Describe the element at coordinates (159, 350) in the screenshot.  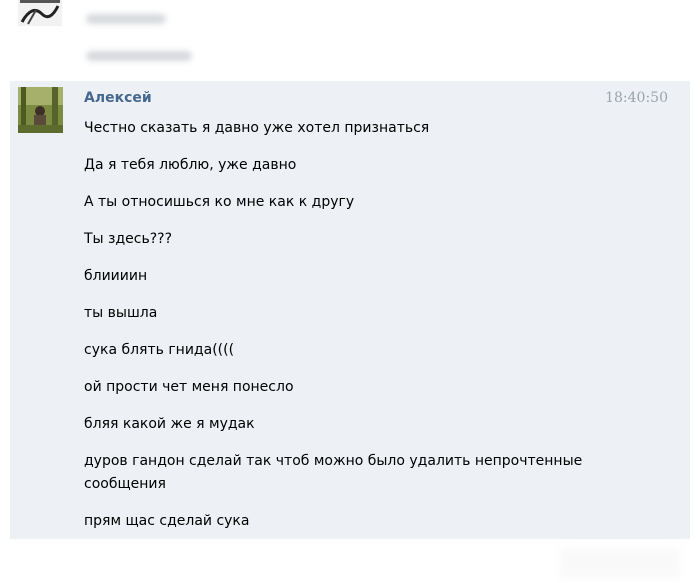
I see `message-line: сука блять гнида((((` at that location.